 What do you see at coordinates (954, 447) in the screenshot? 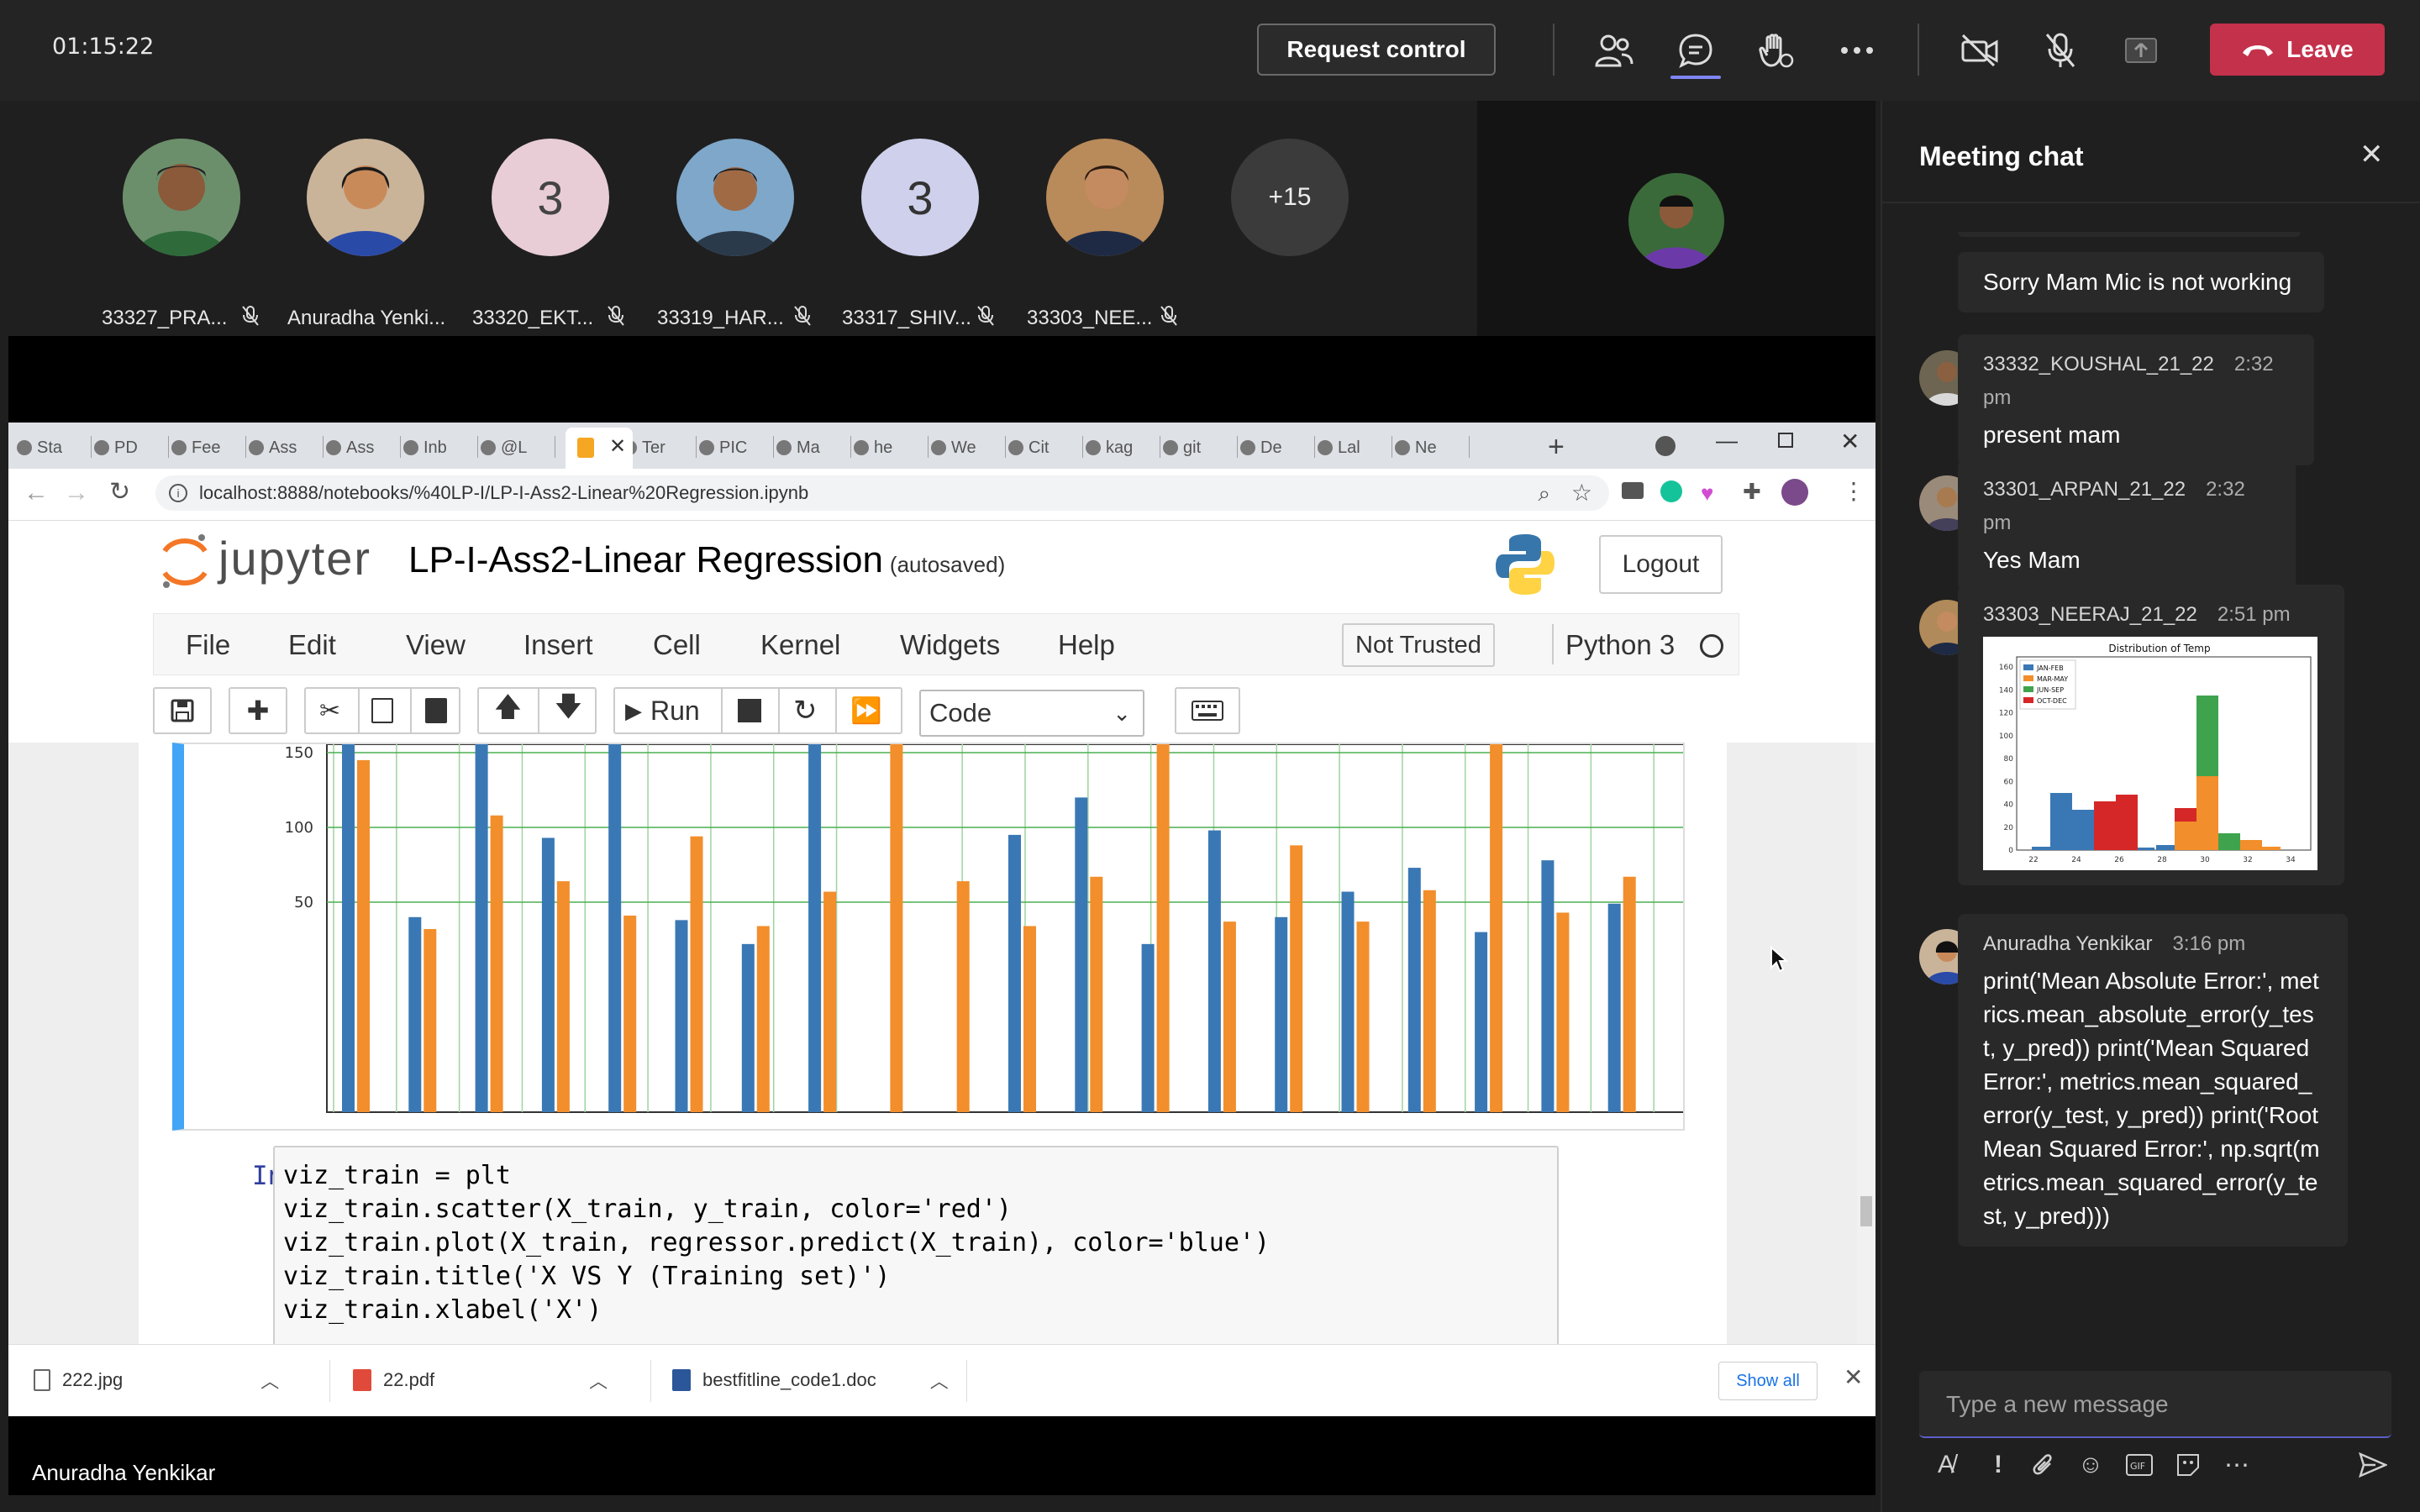
I see `browser-tab: We` at bounding box center [954, 447].